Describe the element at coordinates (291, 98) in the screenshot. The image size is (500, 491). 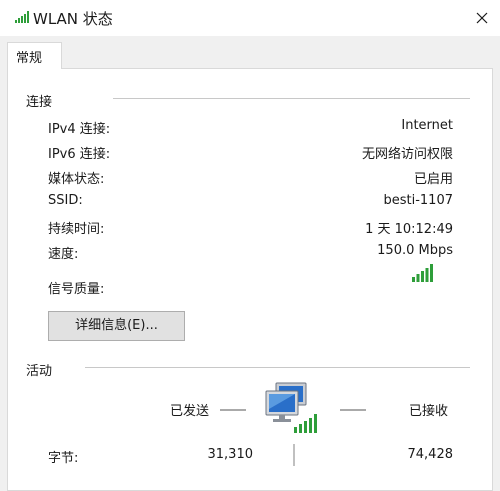
I see `connection-divider` at that location.